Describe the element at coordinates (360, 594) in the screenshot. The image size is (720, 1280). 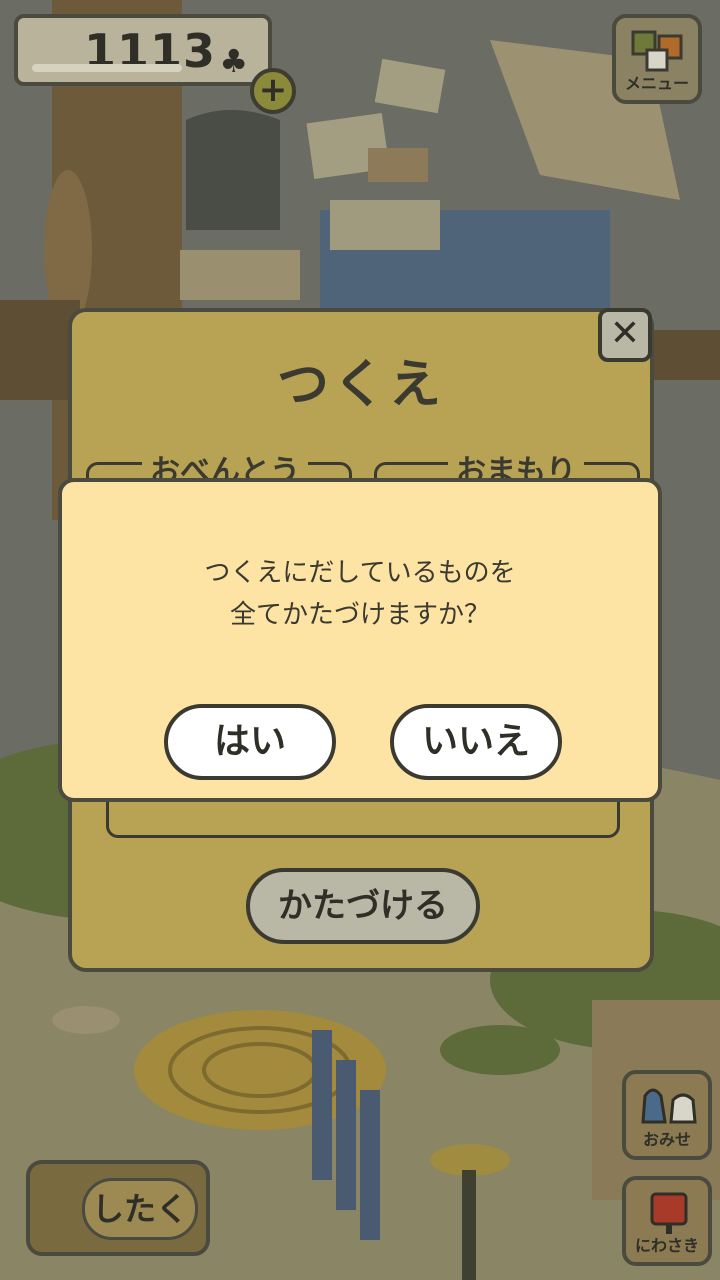
I see `confirm-message: つくえにだしているものを 全てかたづけますか？` at that location.